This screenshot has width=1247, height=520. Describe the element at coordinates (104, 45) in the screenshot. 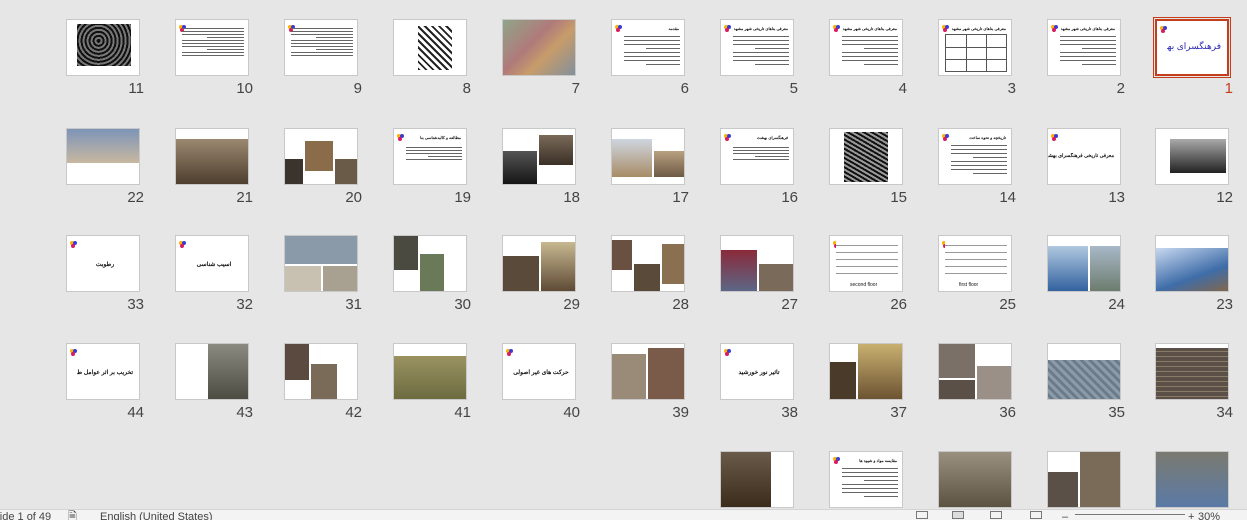

I see `slide-aerial-image` at that location.